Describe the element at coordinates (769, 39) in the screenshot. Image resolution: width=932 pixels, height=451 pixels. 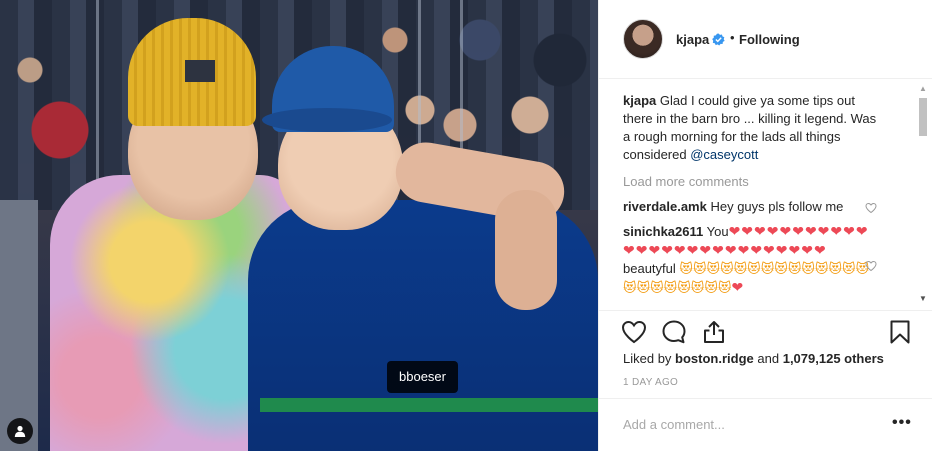
I see `following-button: Following` at that location.